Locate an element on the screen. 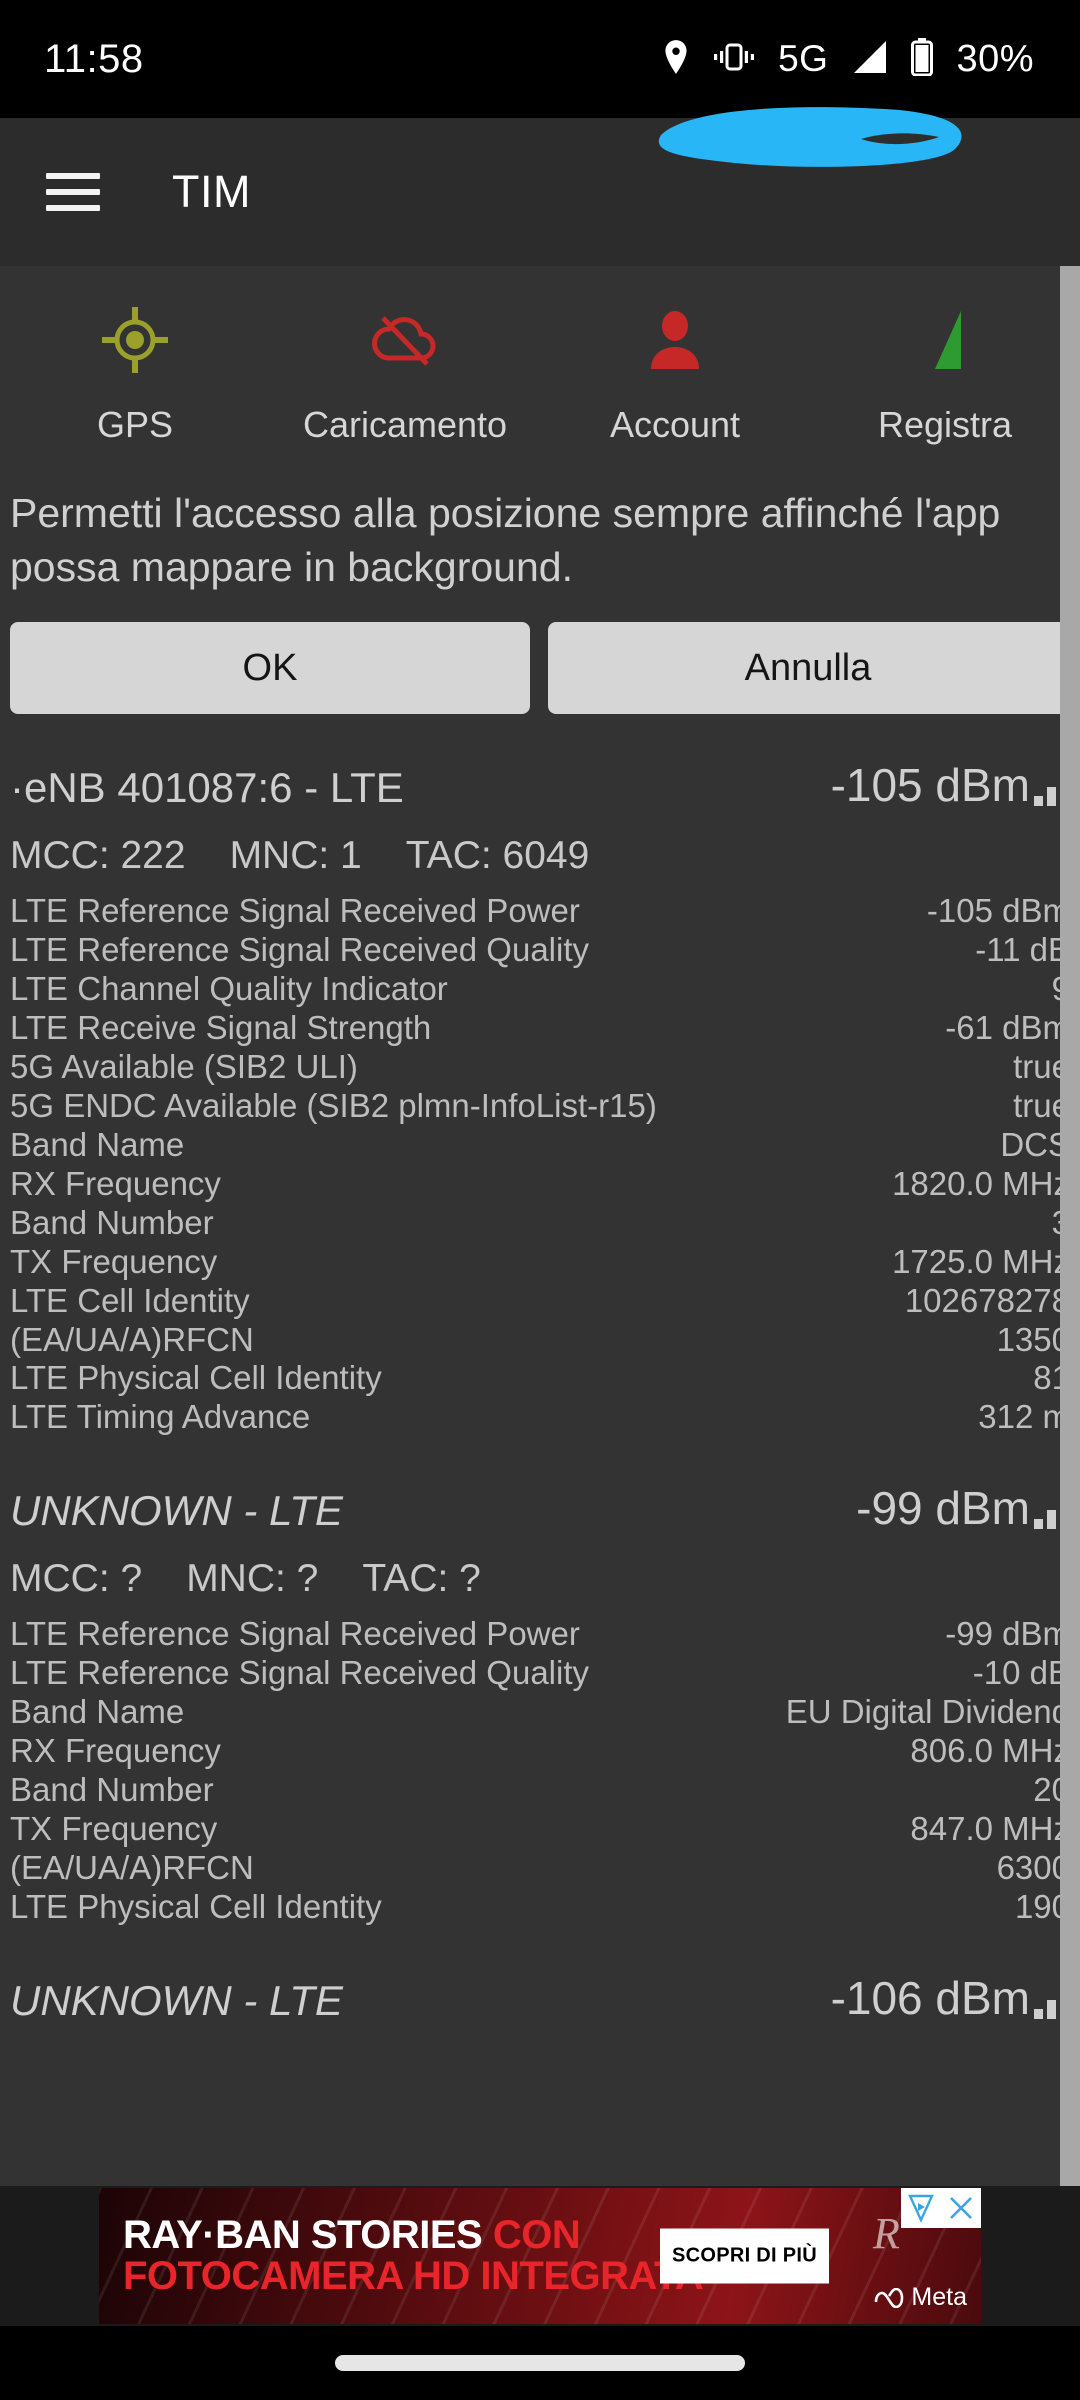 The image size is (1080, 2400). ad-line-1-accent: CON is located at coordinates (536, 2235).